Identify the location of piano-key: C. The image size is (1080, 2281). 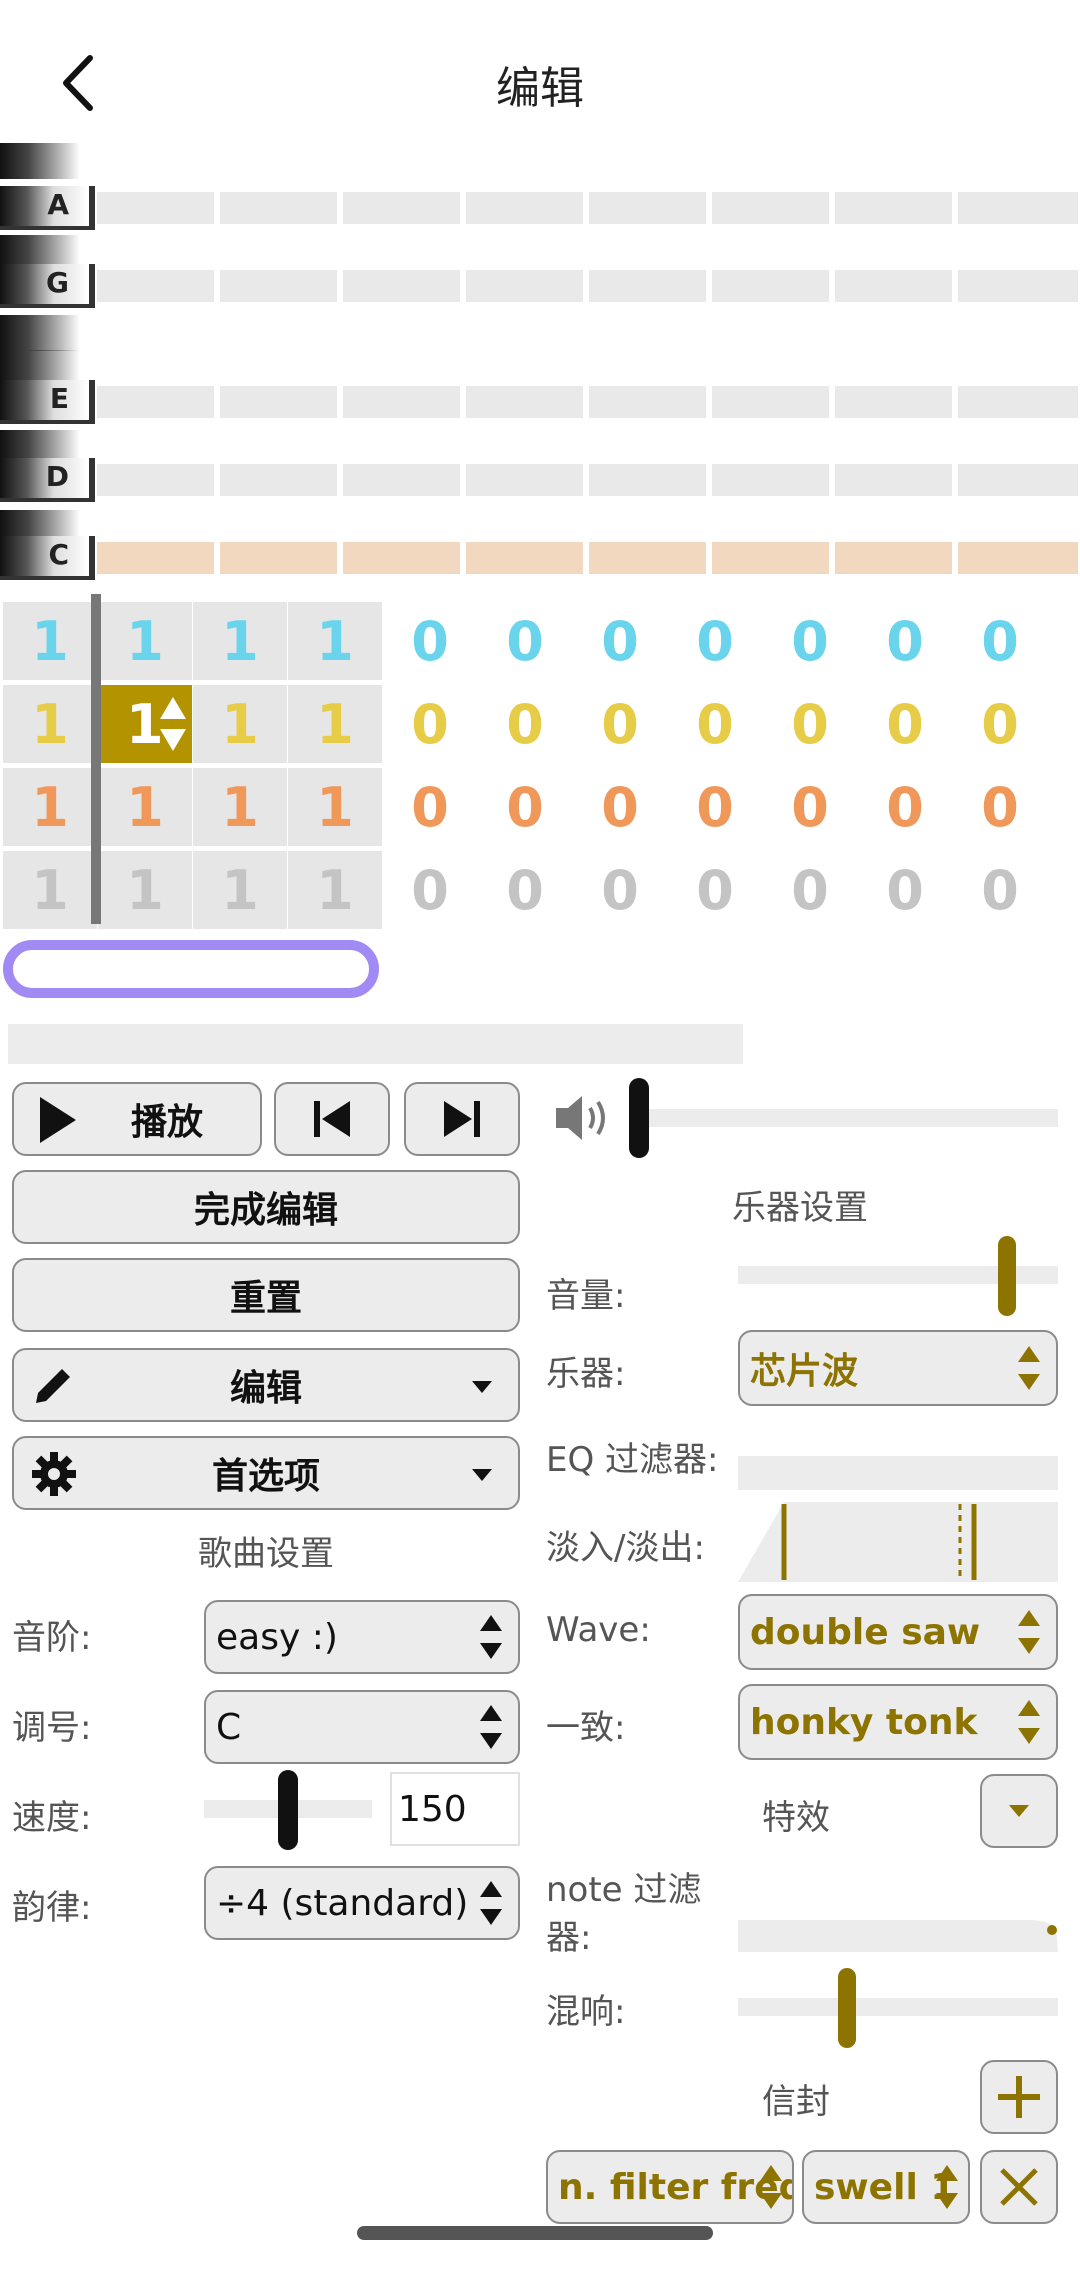
(47, 558).